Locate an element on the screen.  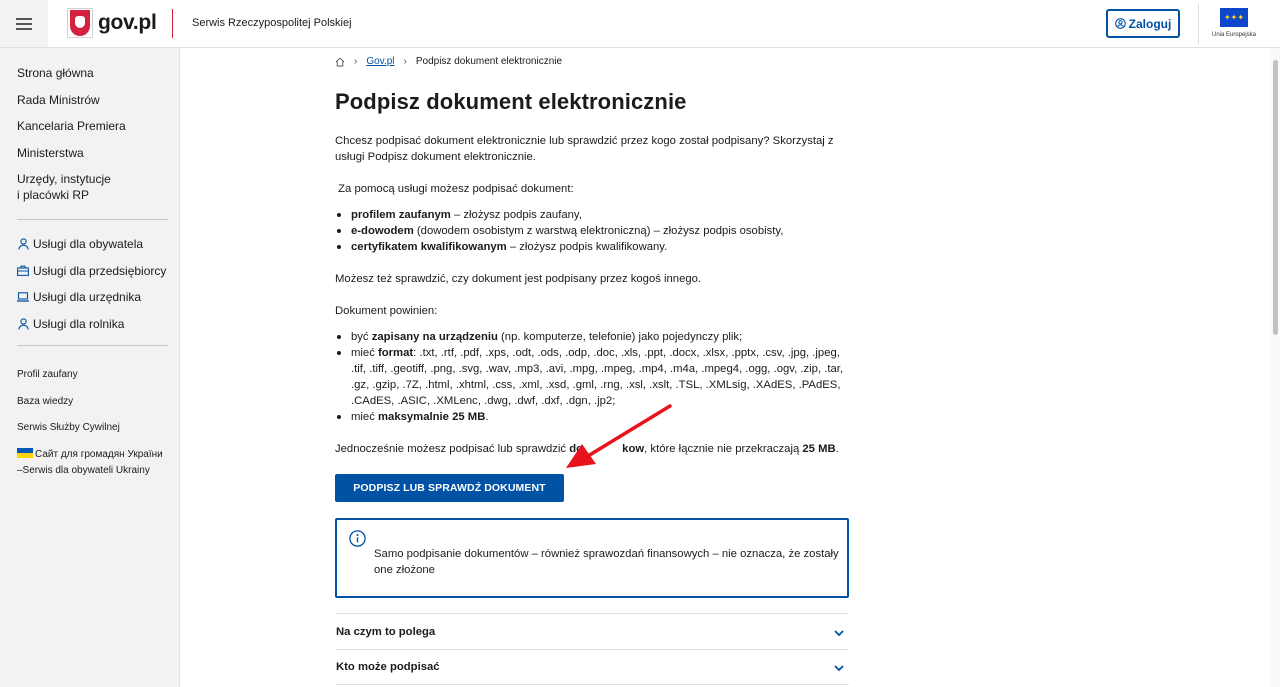
login-button: Zaloguj is located at coordinates (1143, 23).